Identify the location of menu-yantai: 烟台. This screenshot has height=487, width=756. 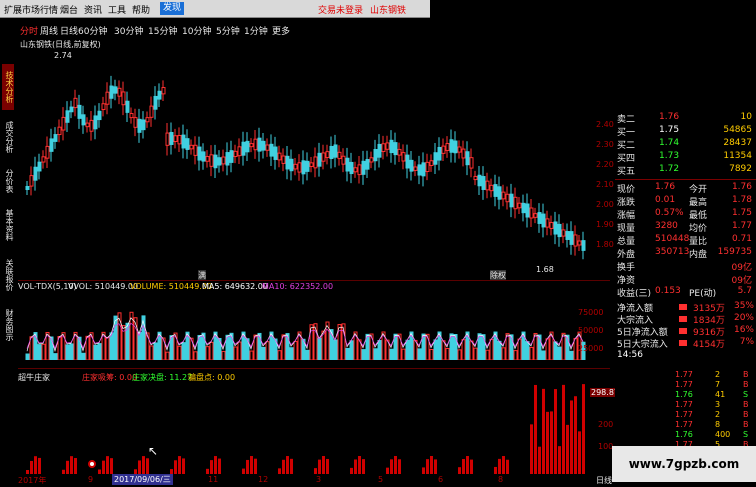
(69, 9).